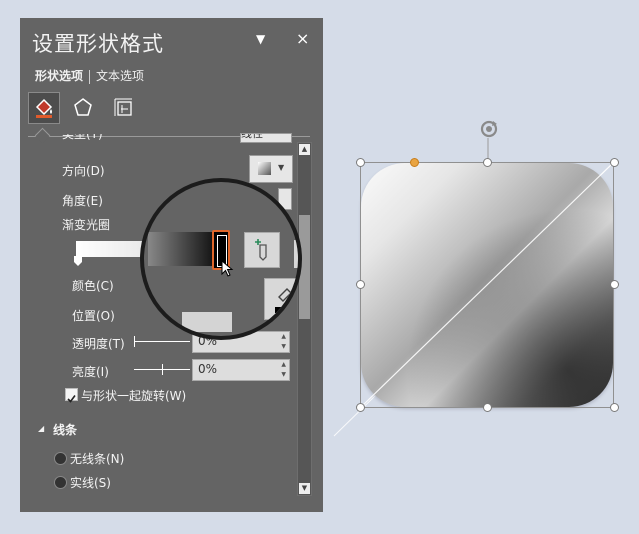 Image resolution: width=639 pixels, height=534 pixels. What do you see at coordinates (360, 162) in the screenshot?
I see `resize-handle-top-left` at bounding box center [360, 162].